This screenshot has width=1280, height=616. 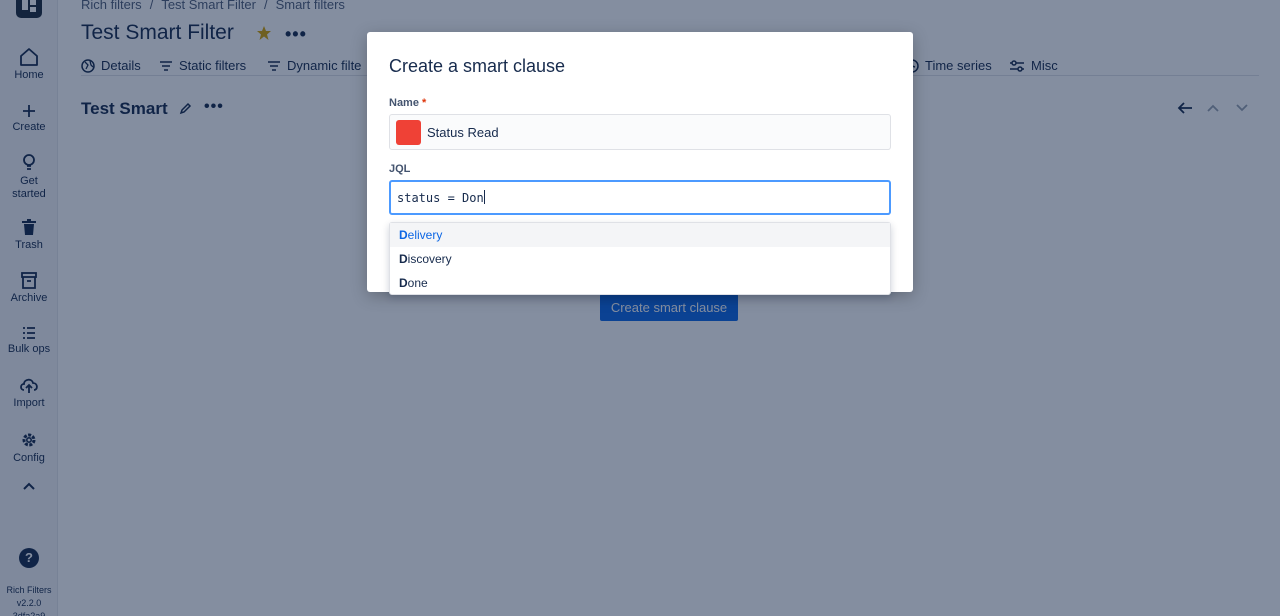 I want to click on required-marker: *, so click(x=424, y=103).